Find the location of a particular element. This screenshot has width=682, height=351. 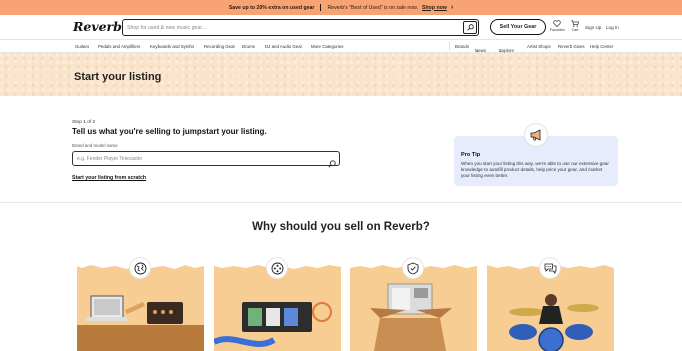

shop-now-link: Shop now is located at coordinates (434, 8).